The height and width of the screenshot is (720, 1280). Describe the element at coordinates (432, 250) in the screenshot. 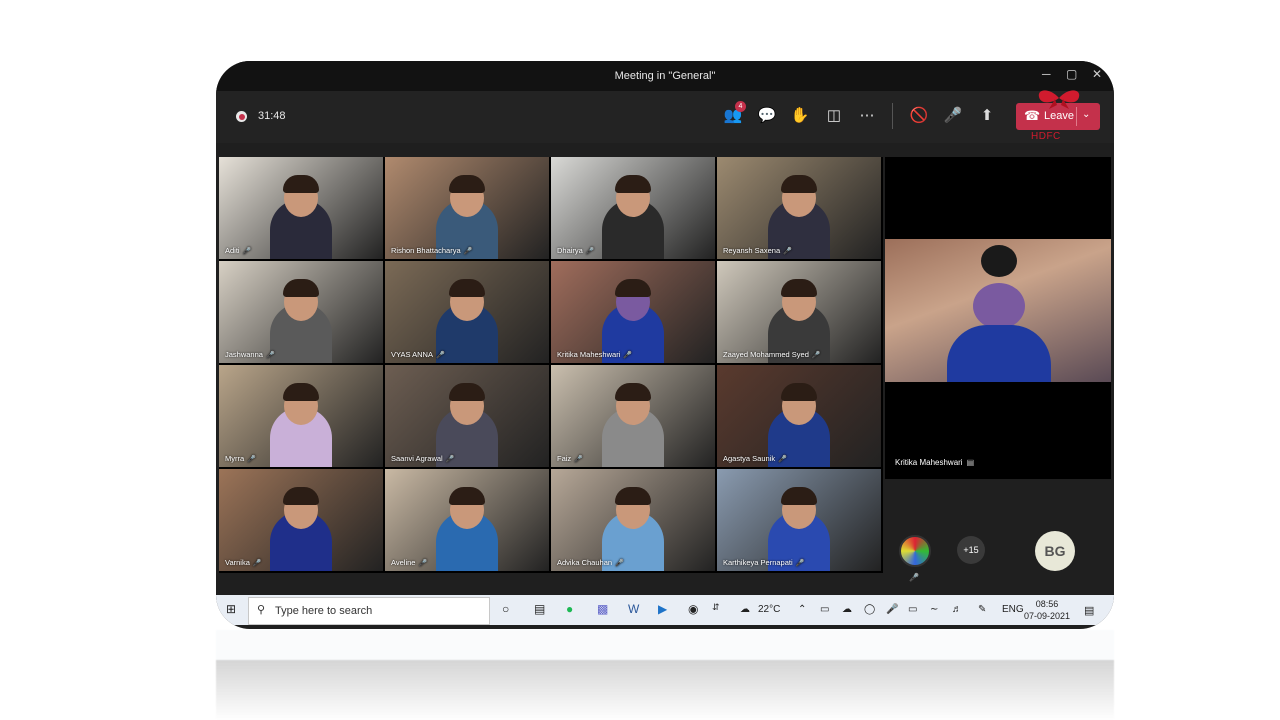

I see `participant-name: Rishon Bhattacharya 🎤` at that location.